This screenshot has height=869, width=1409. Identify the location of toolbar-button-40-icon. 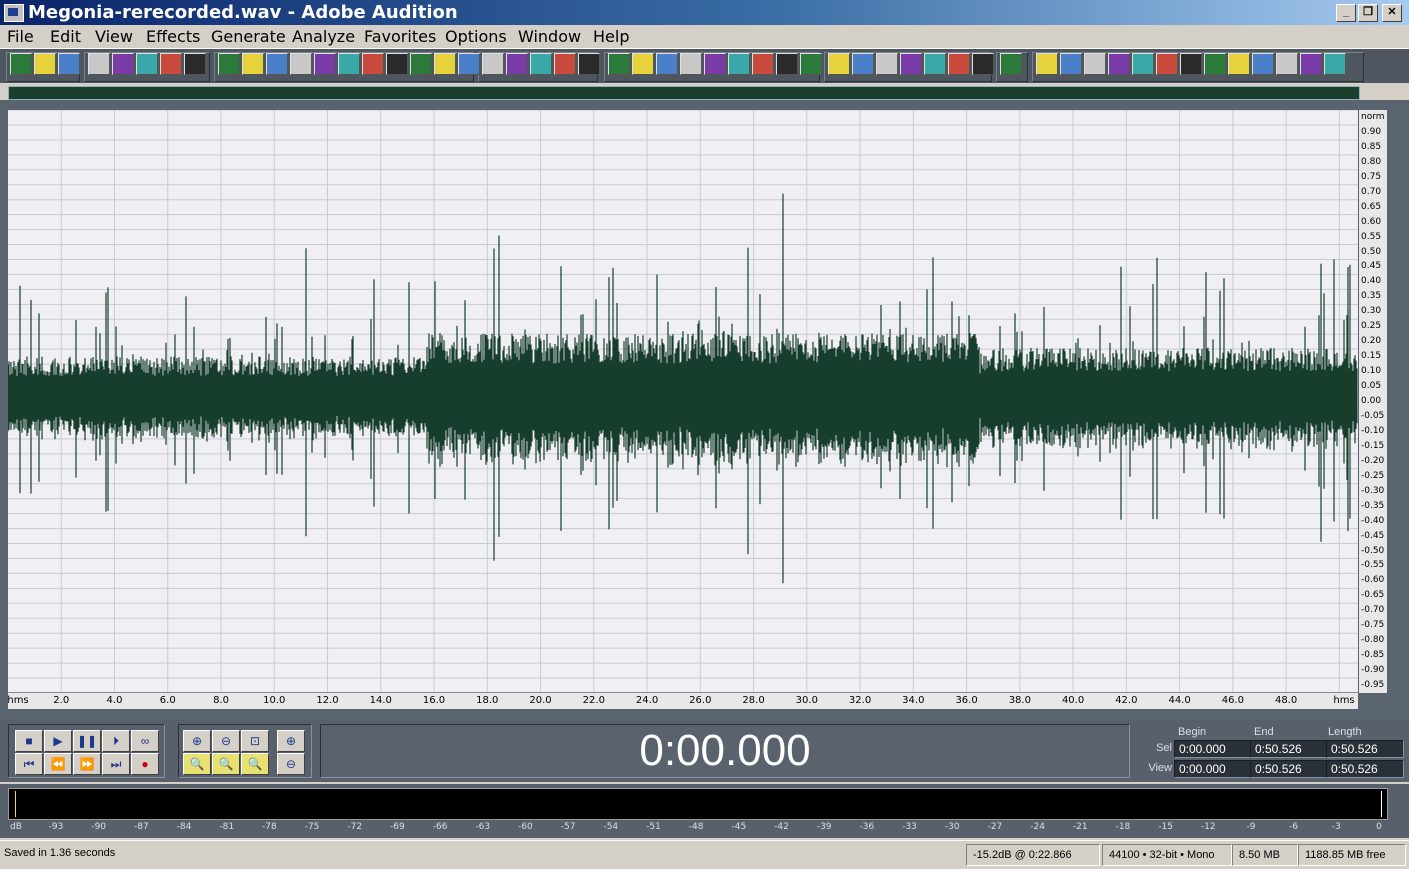
(983, 64).